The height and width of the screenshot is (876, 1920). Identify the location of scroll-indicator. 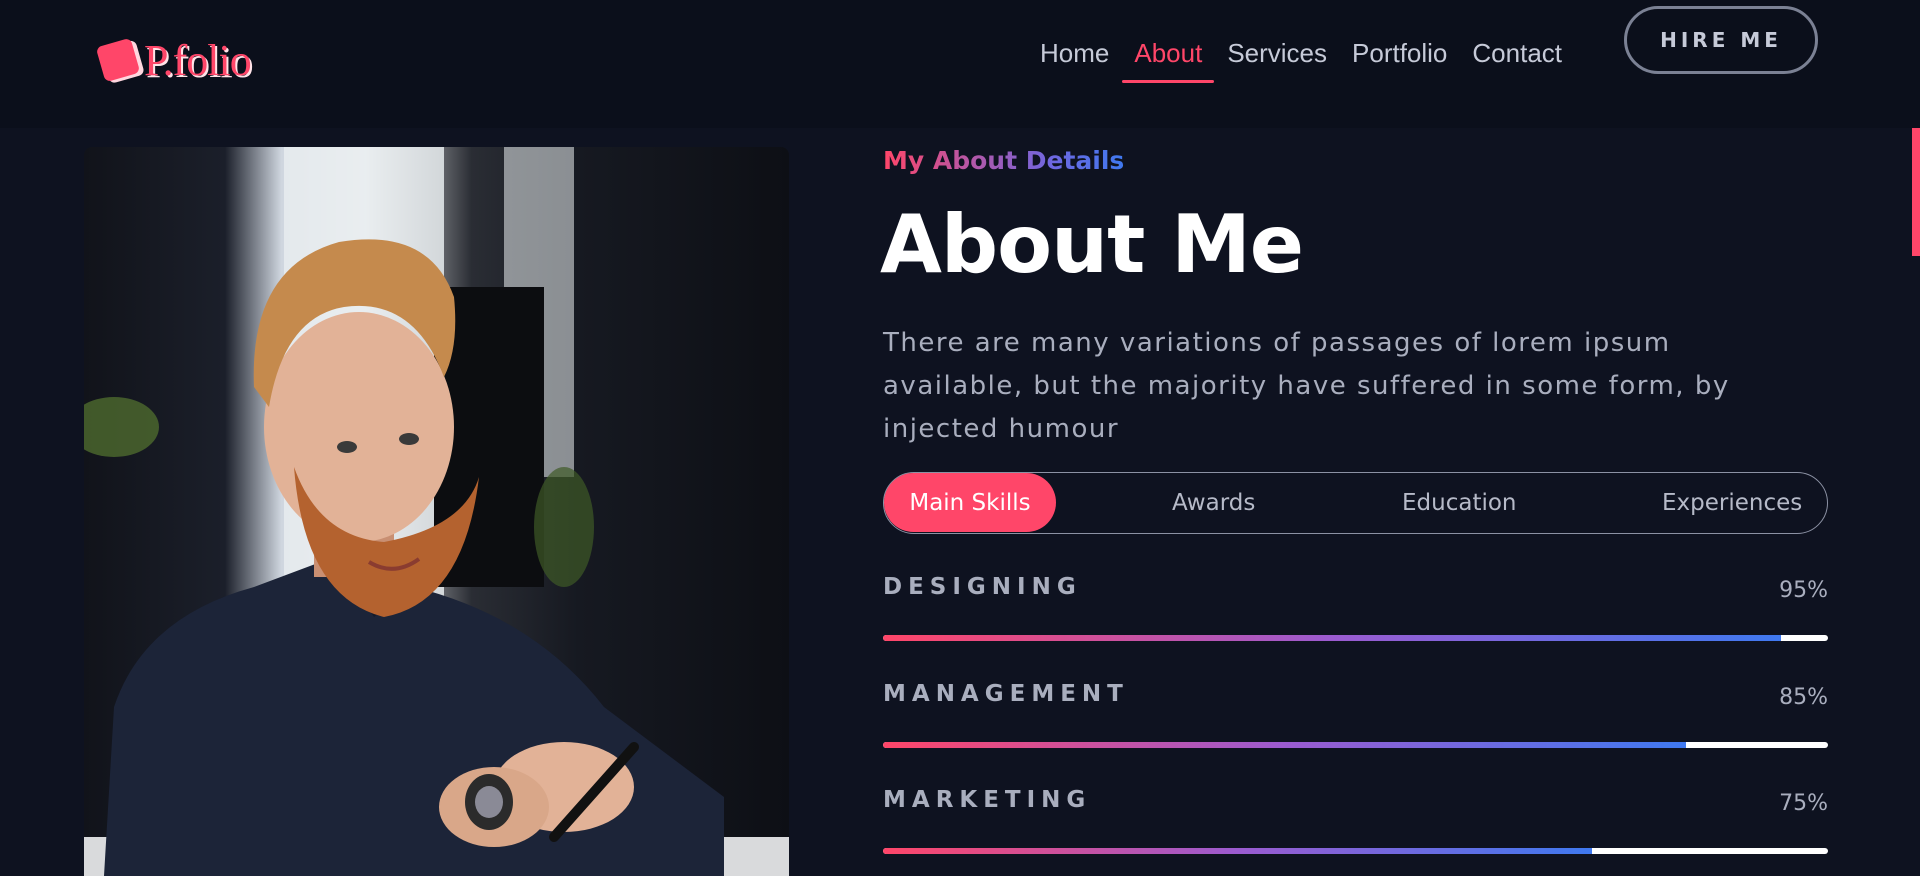
(1916, 192).